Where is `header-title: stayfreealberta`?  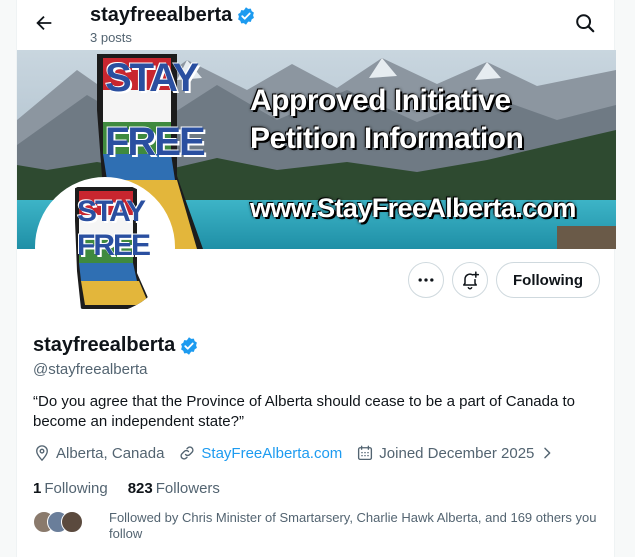 header-title: stayfreealberta is located at coordinates (173, 15).